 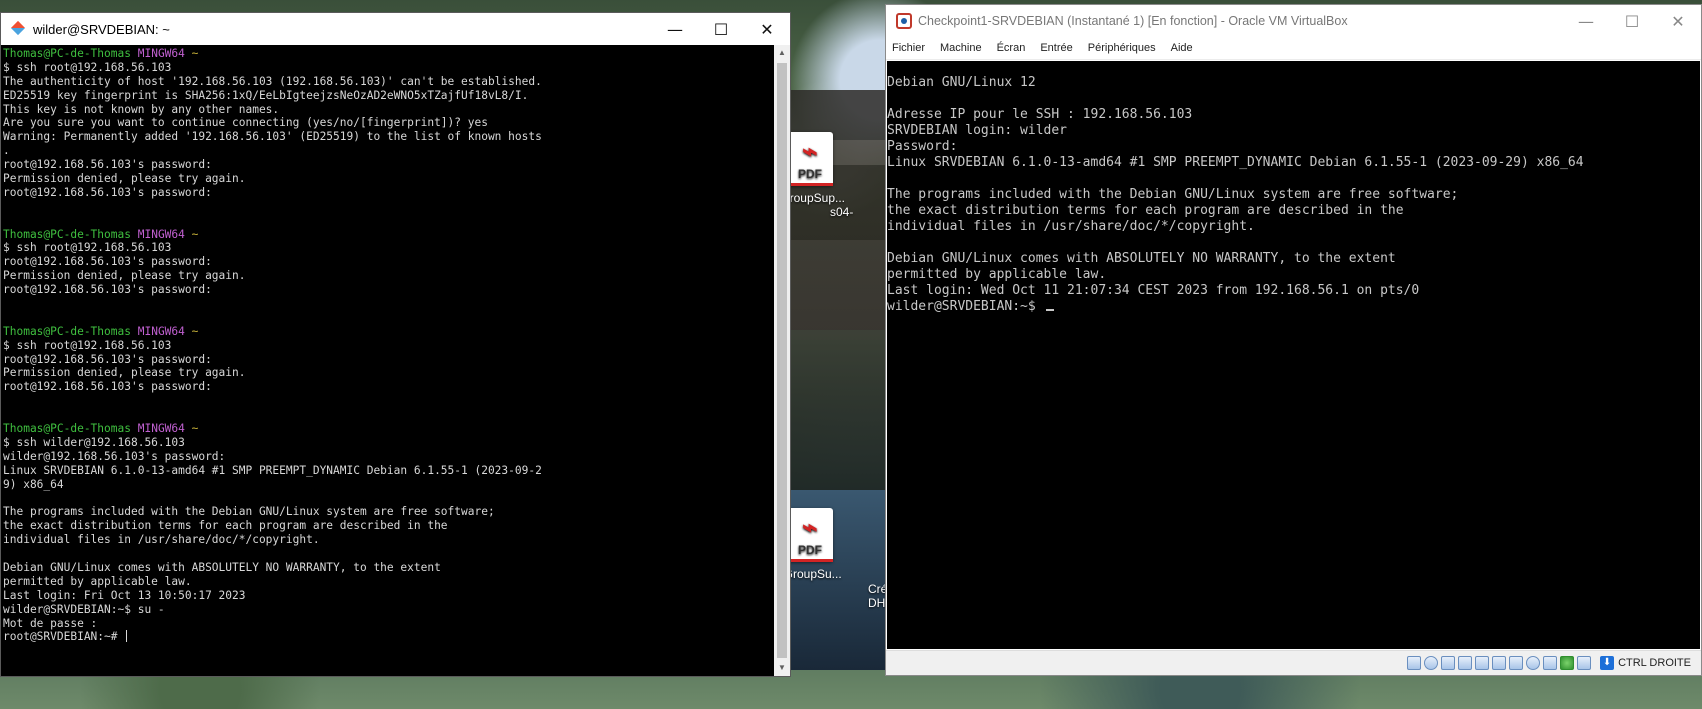 What do you see at coordinates (977, 130) in the screenshot?
I see `console-line: SRVDEBIAN login: wilder` at bounding box center [977, 130].